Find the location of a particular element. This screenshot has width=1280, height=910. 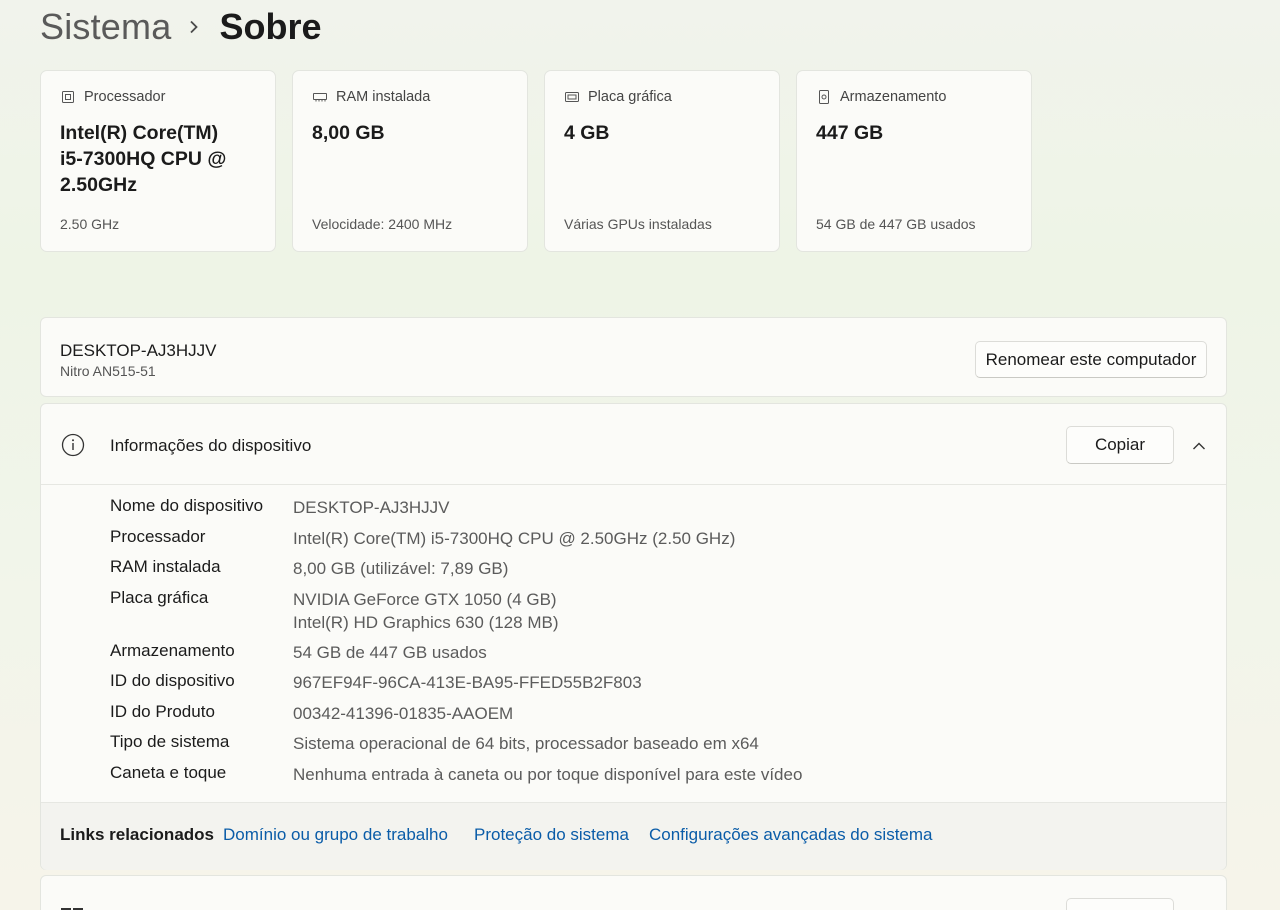

card-value: 8,00 GB is located at coordinates (348, 133).